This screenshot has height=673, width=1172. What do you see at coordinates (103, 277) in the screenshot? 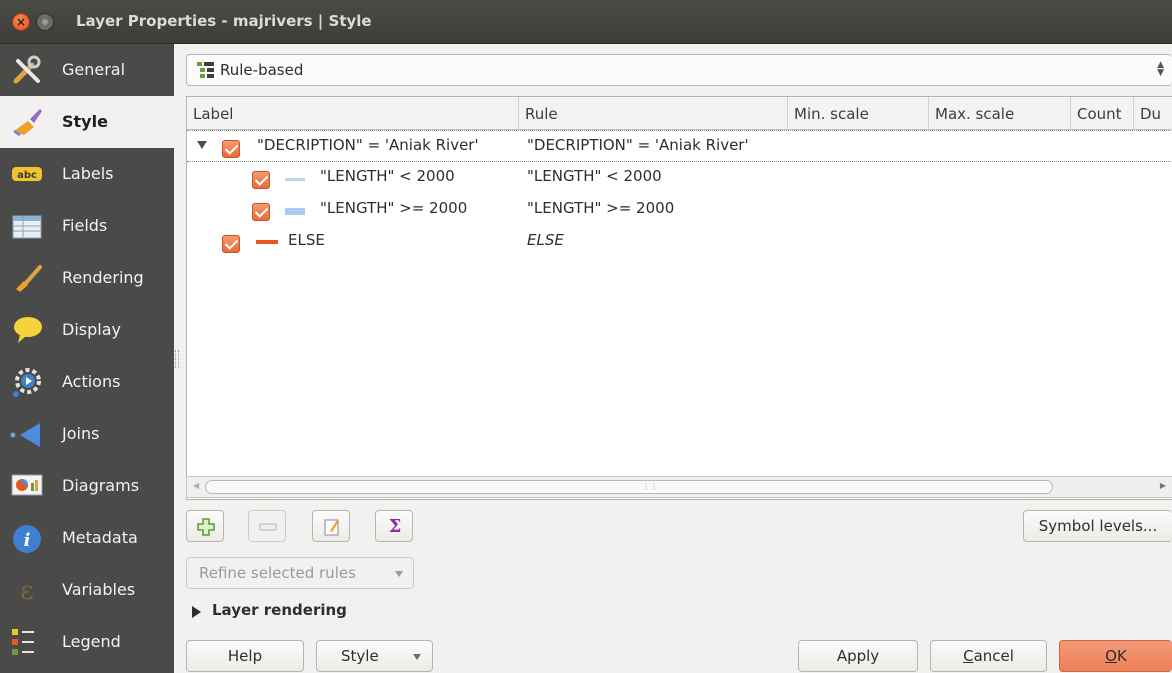
I see `sidebar-item-label: Rendering` at bounding box center [103, 277].